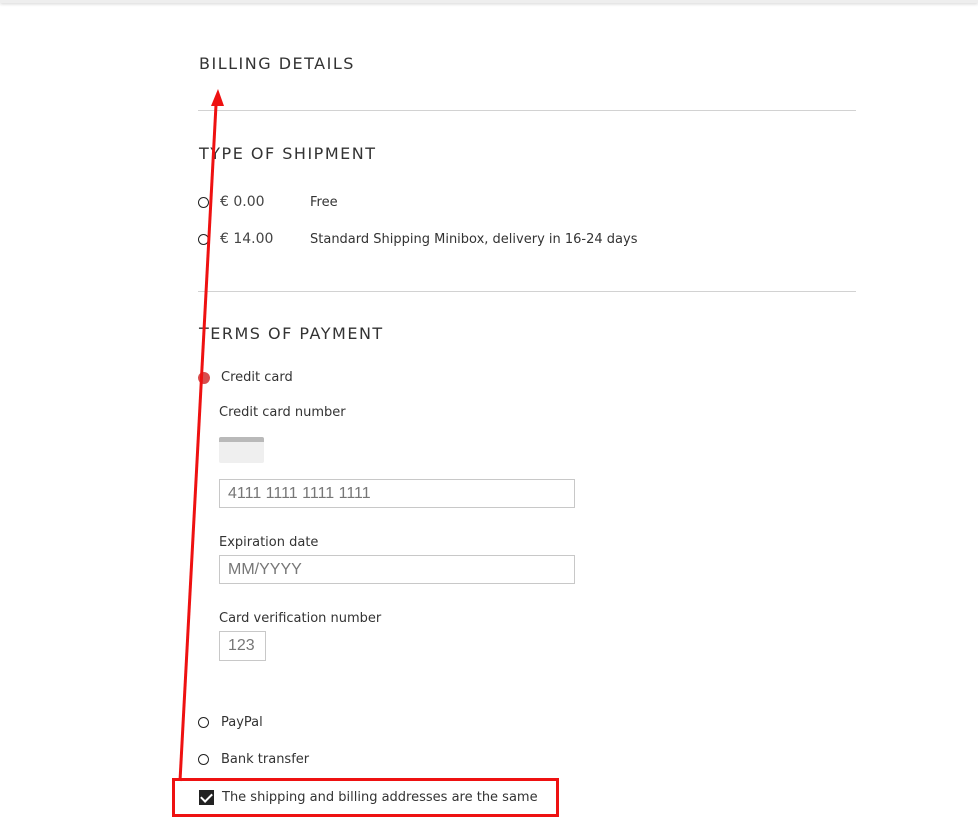  Describe the element at coordinates (291, 333) in the screenshot. I see `payment-title: TERMS OF PAYMENT` at that location.